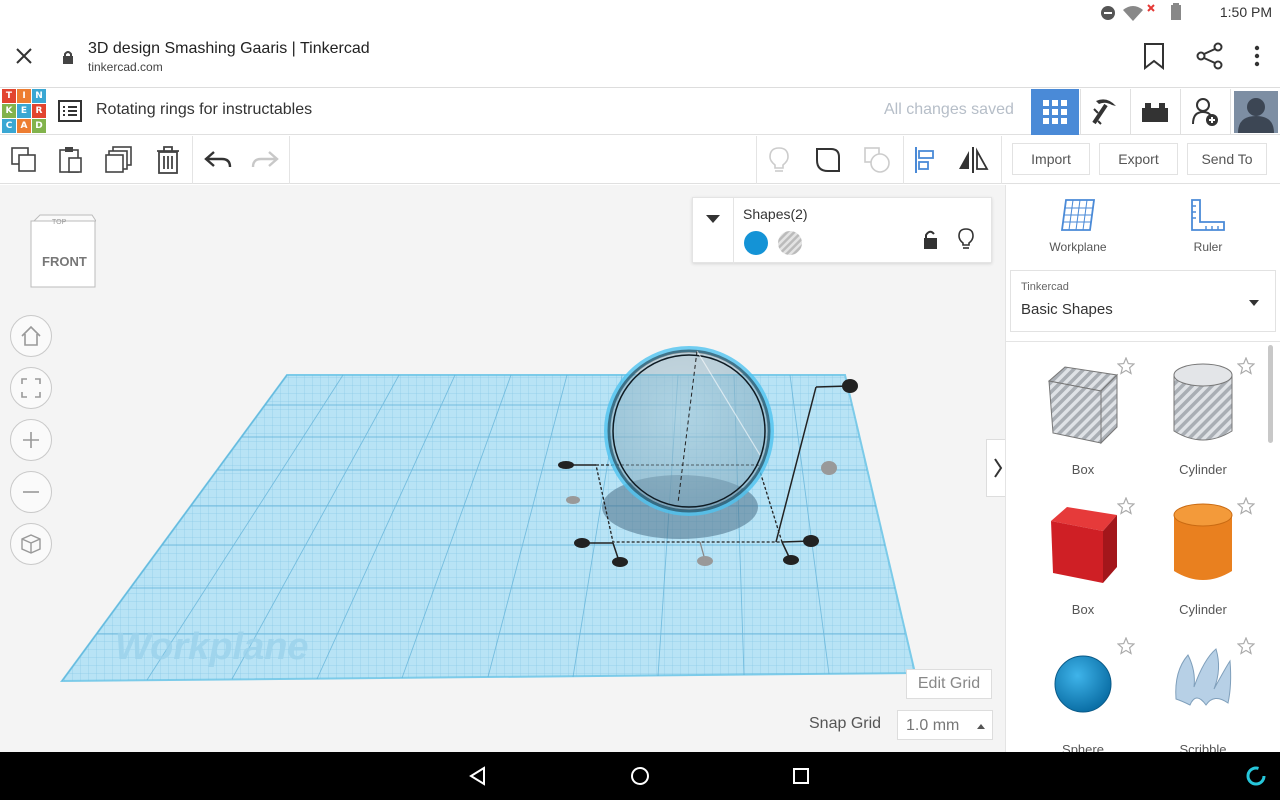  I want to click on undo-button, so click(218, 160).